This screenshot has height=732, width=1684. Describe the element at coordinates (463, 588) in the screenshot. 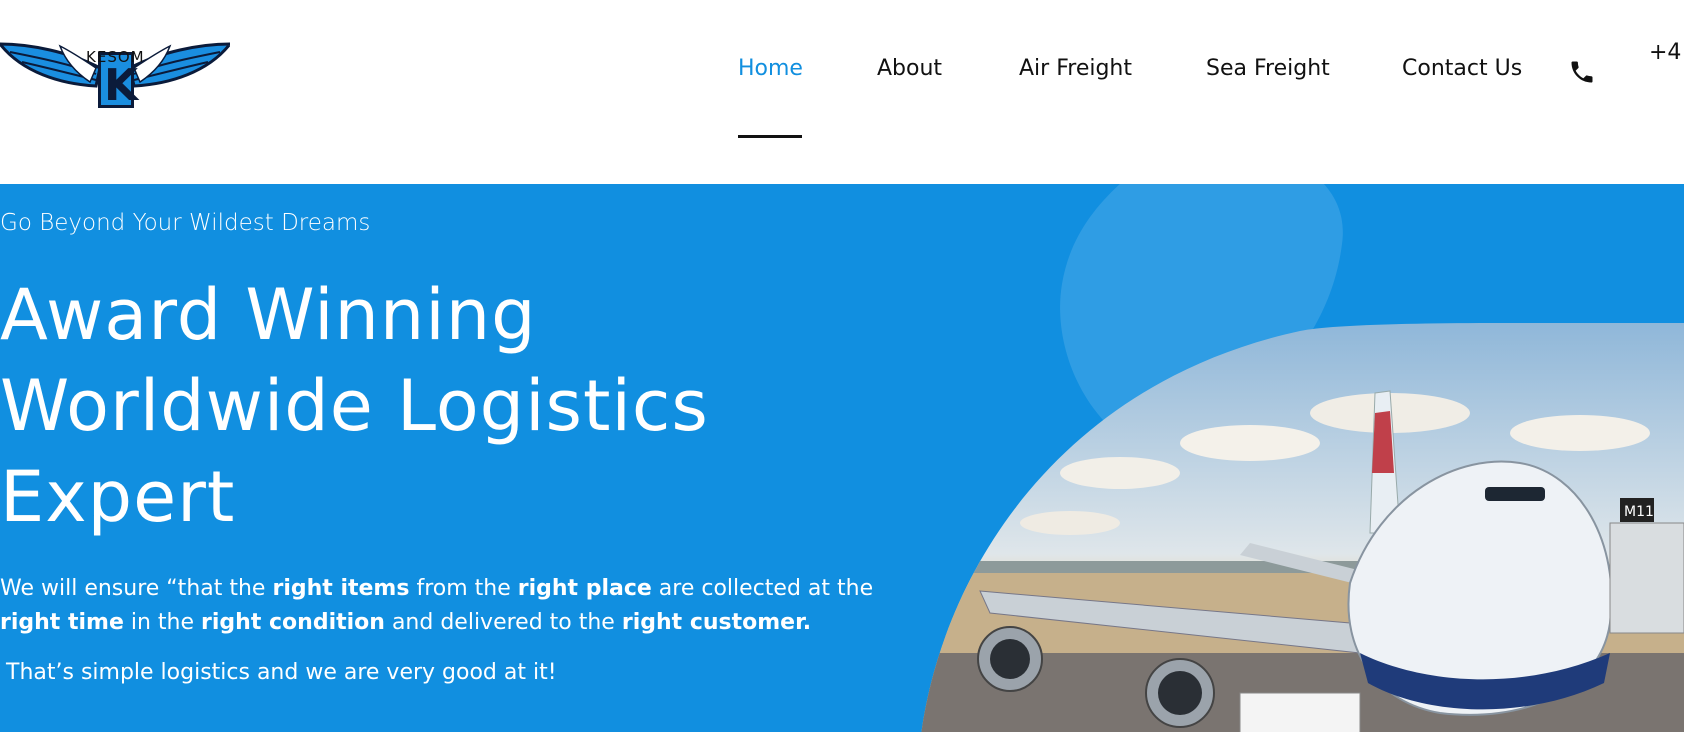

I see `desc-segment: from the` at that location.